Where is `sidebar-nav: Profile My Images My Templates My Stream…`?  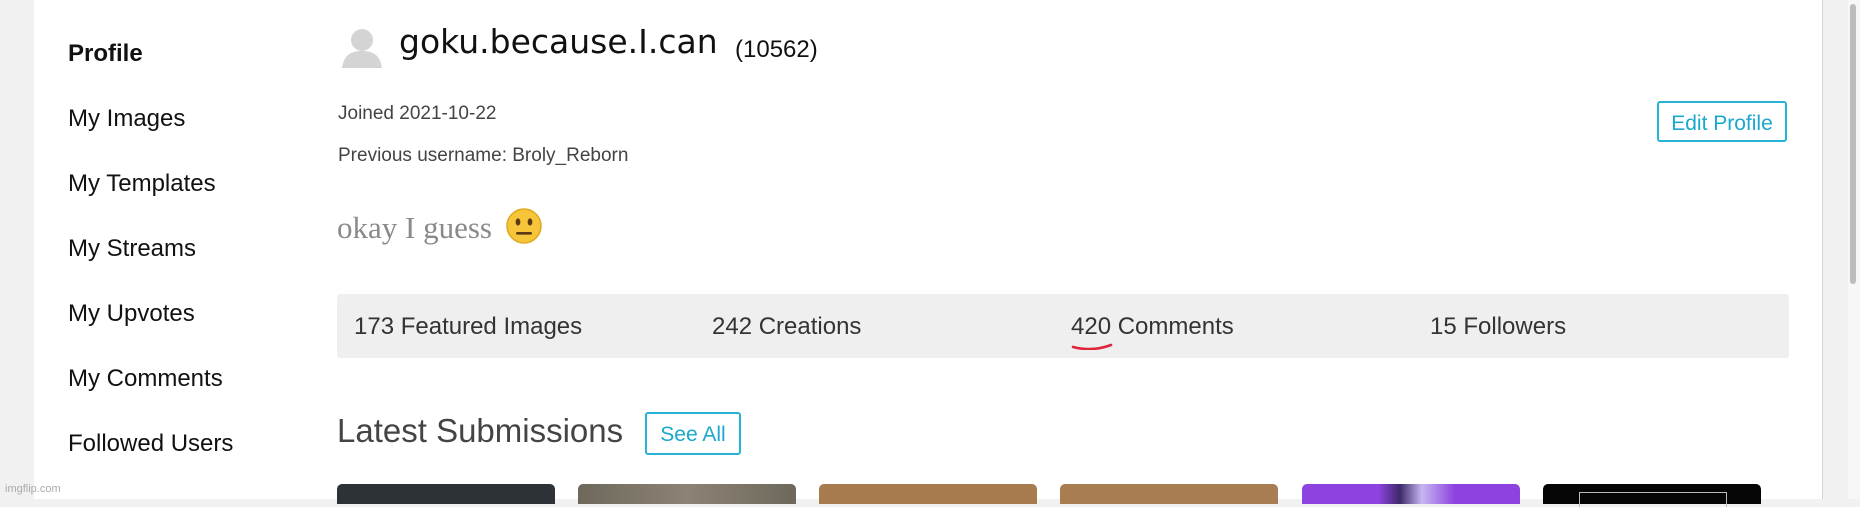 sidebar-nav: Profile My Images My Templates My Stream… is located at coordinates (169, 249).